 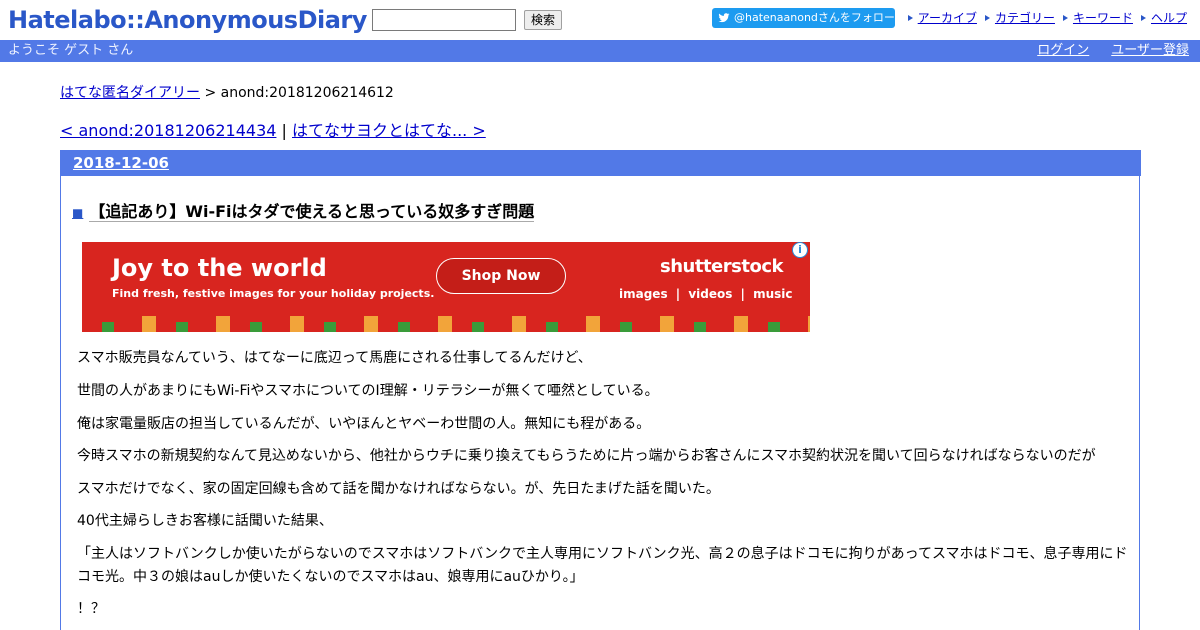 I want to click on twitter-follow-button: @hatenaanondさんをフォロー, so click(x=803, y=18).